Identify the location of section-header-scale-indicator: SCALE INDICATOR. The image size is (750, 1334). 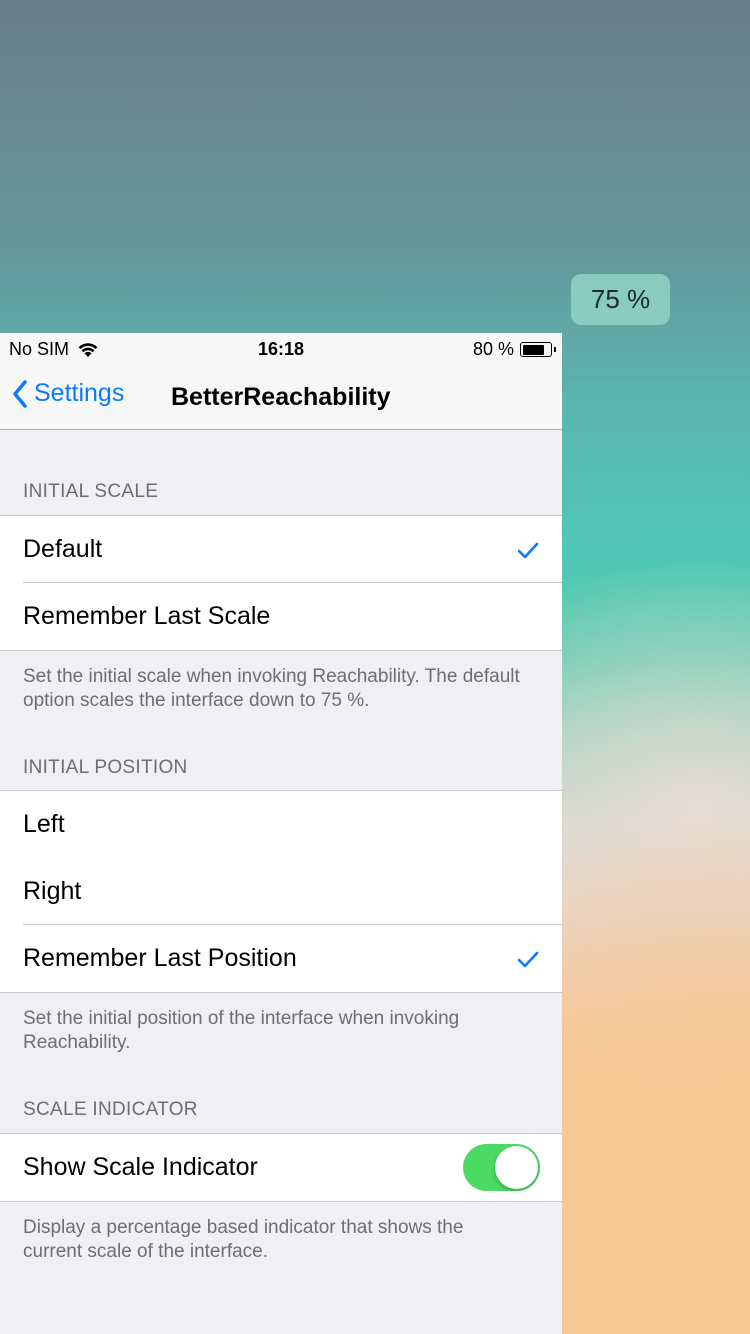
(110, 1109).